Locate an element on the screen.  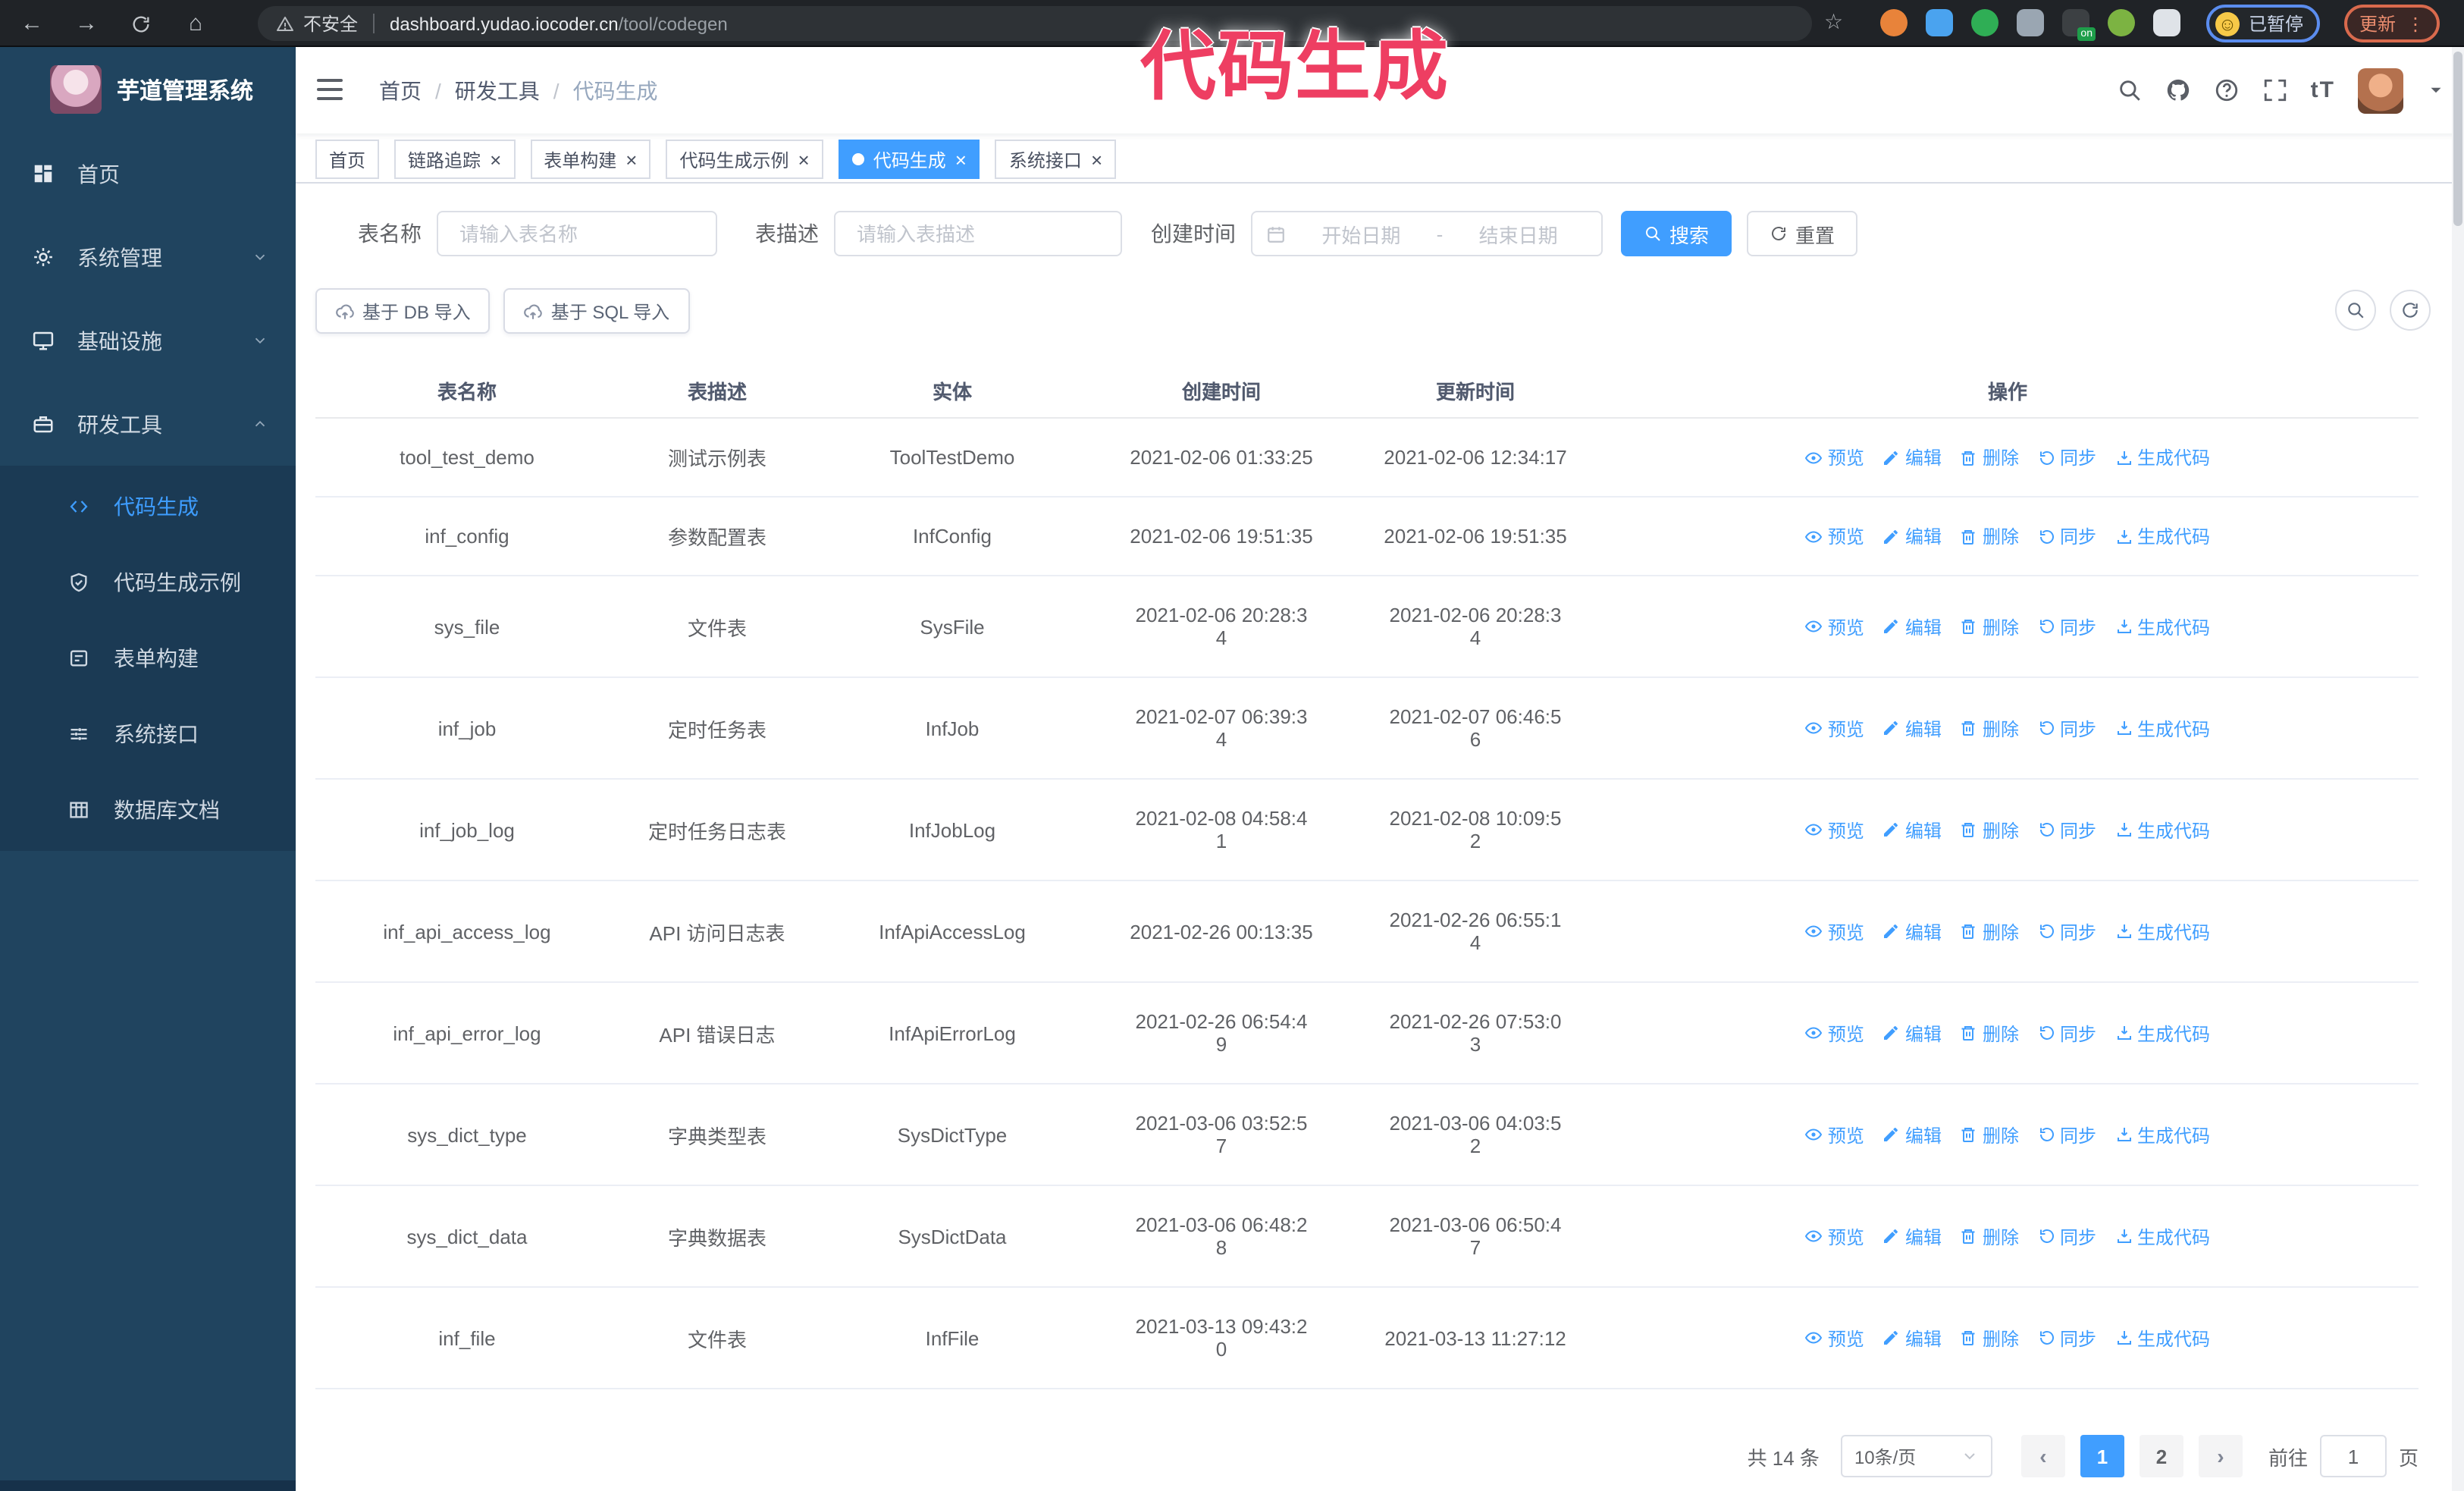
tab-form-builder: 表单构建 × is located at coordinates (591, 159).